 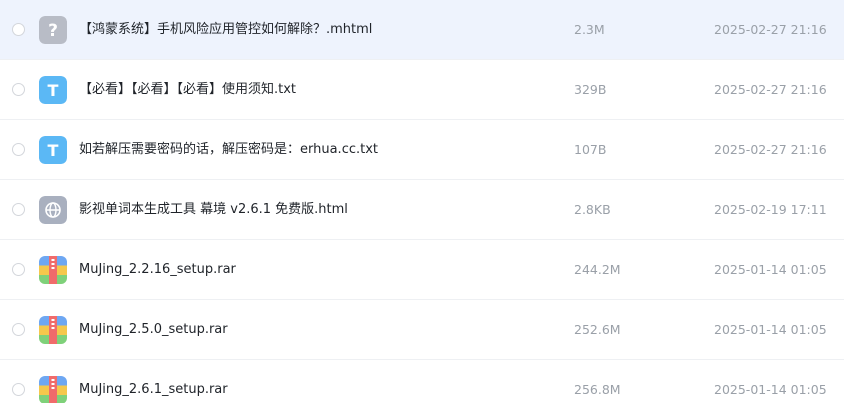 I want to click on file-name: 【鸿蒙系统】手机风险应用管控如何解除？.mhtml, so click(x=225, y=30).